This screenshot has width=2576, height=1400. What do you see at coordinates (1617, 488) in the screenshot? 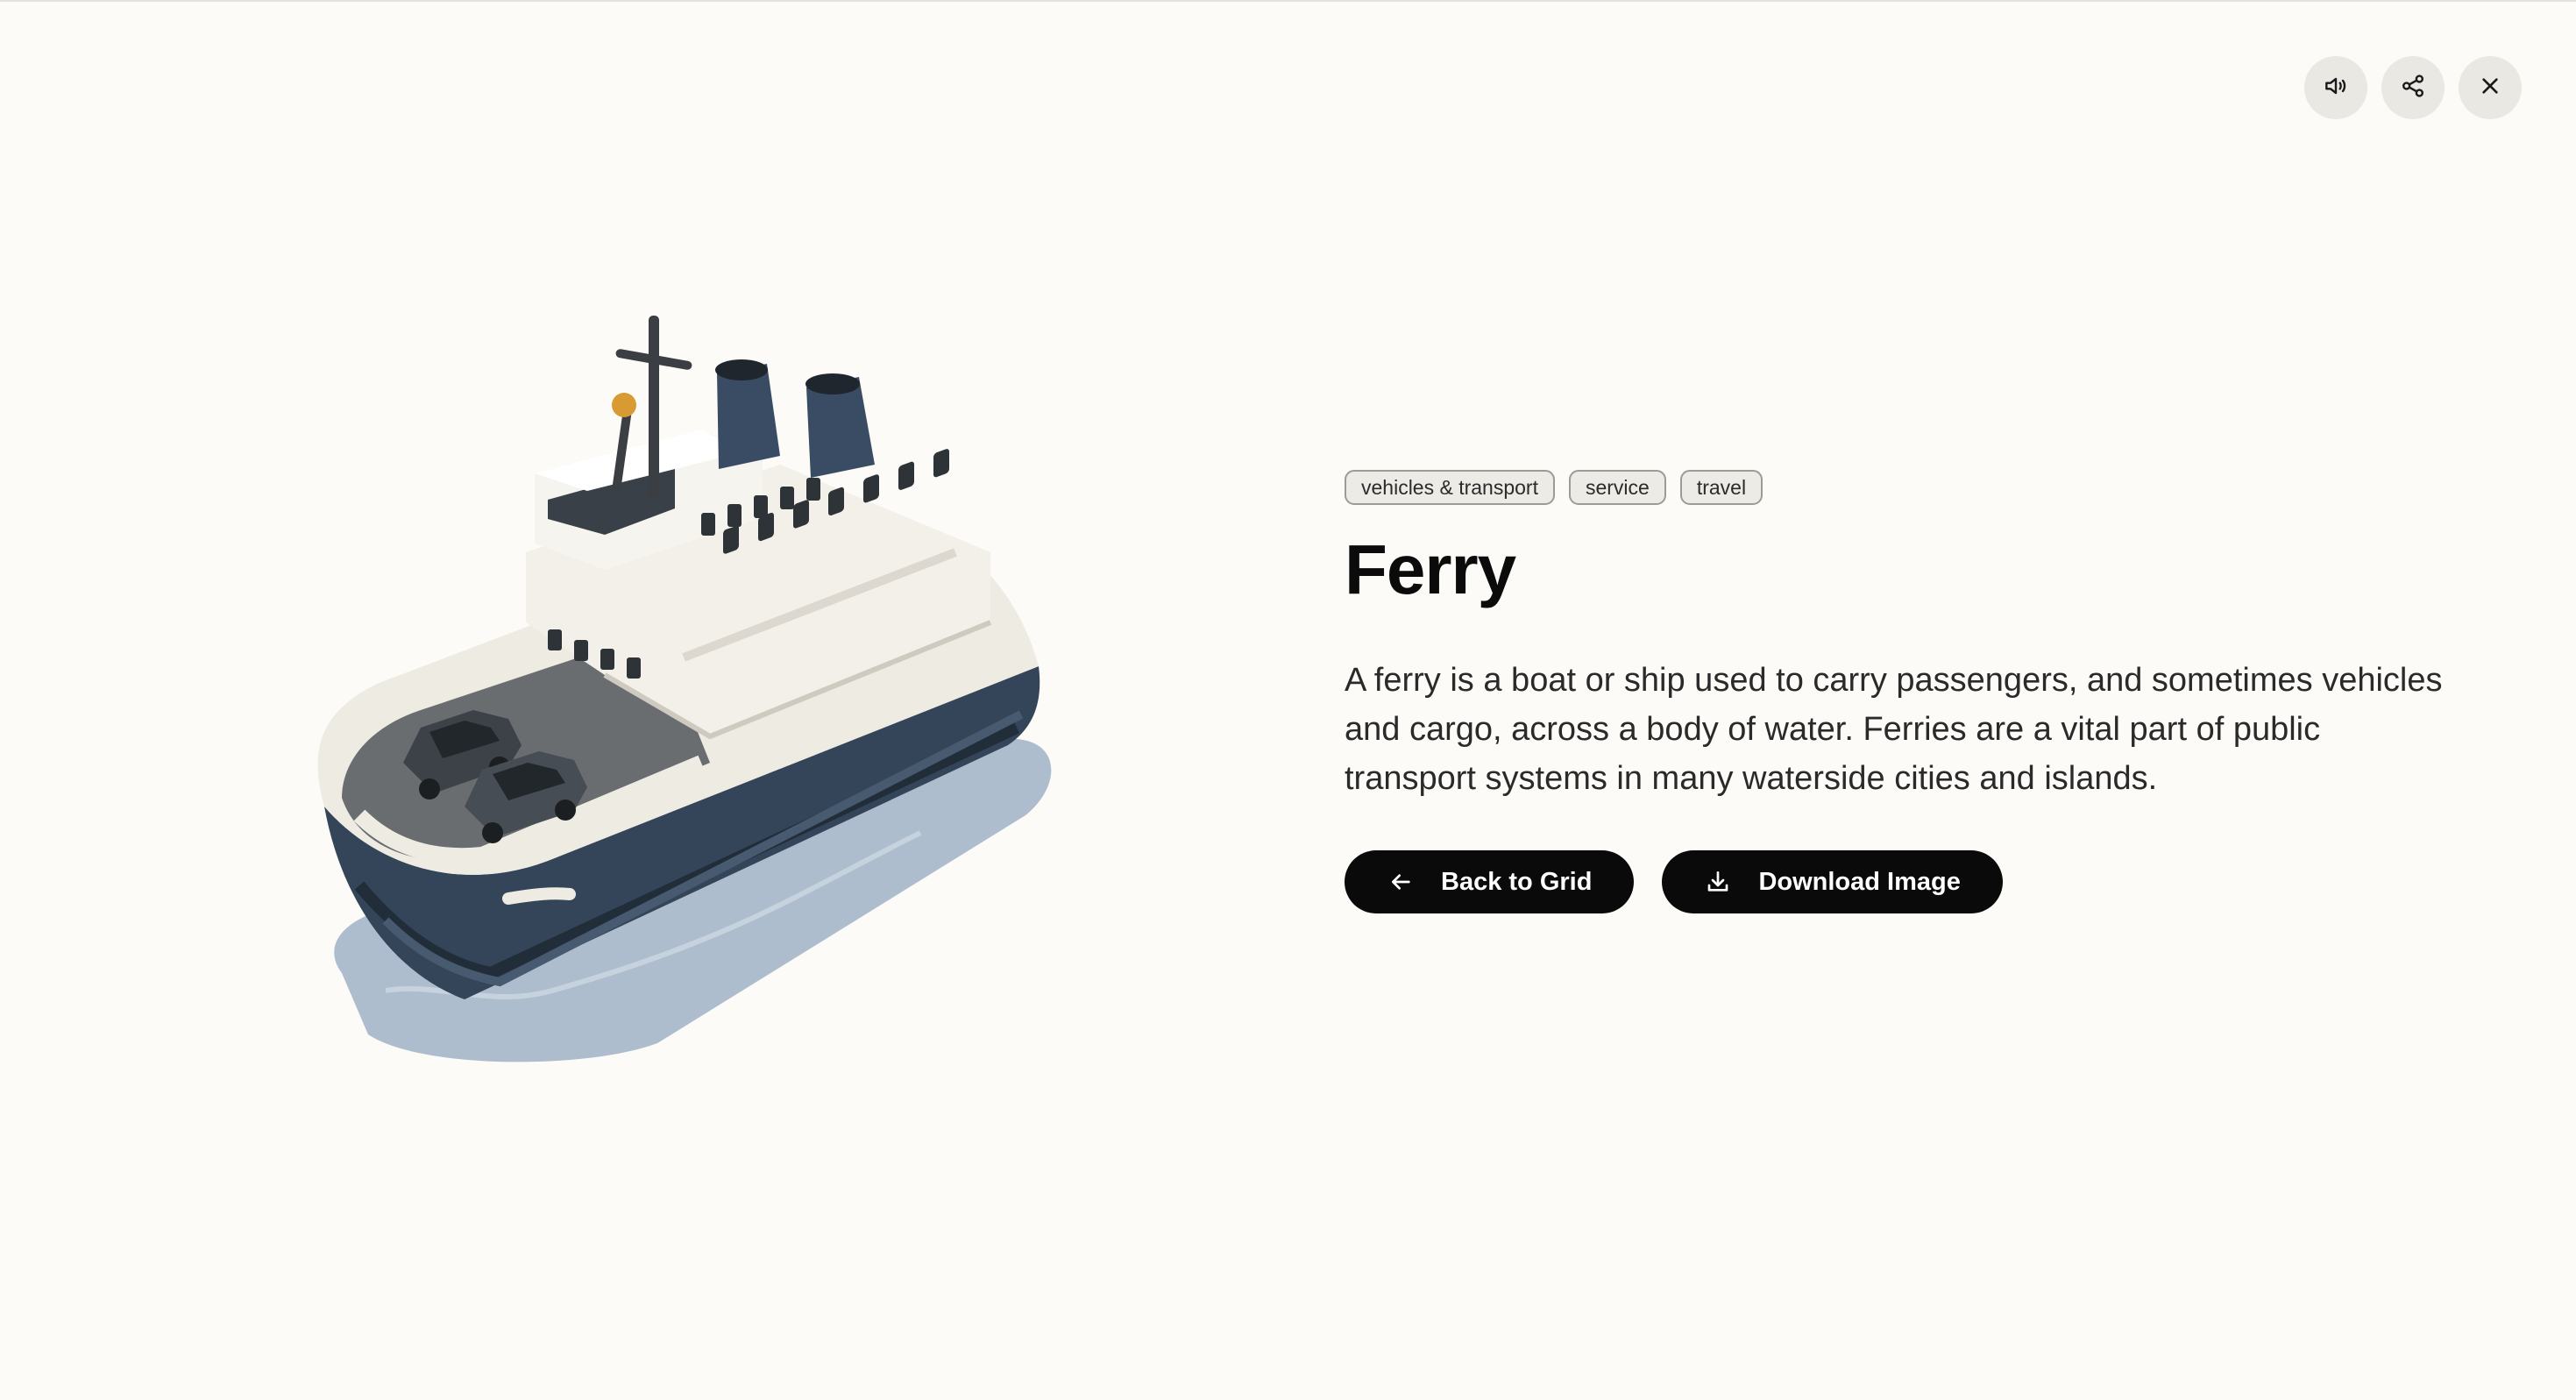
I see `tag-service: service` at bounding box center [1617, 488].